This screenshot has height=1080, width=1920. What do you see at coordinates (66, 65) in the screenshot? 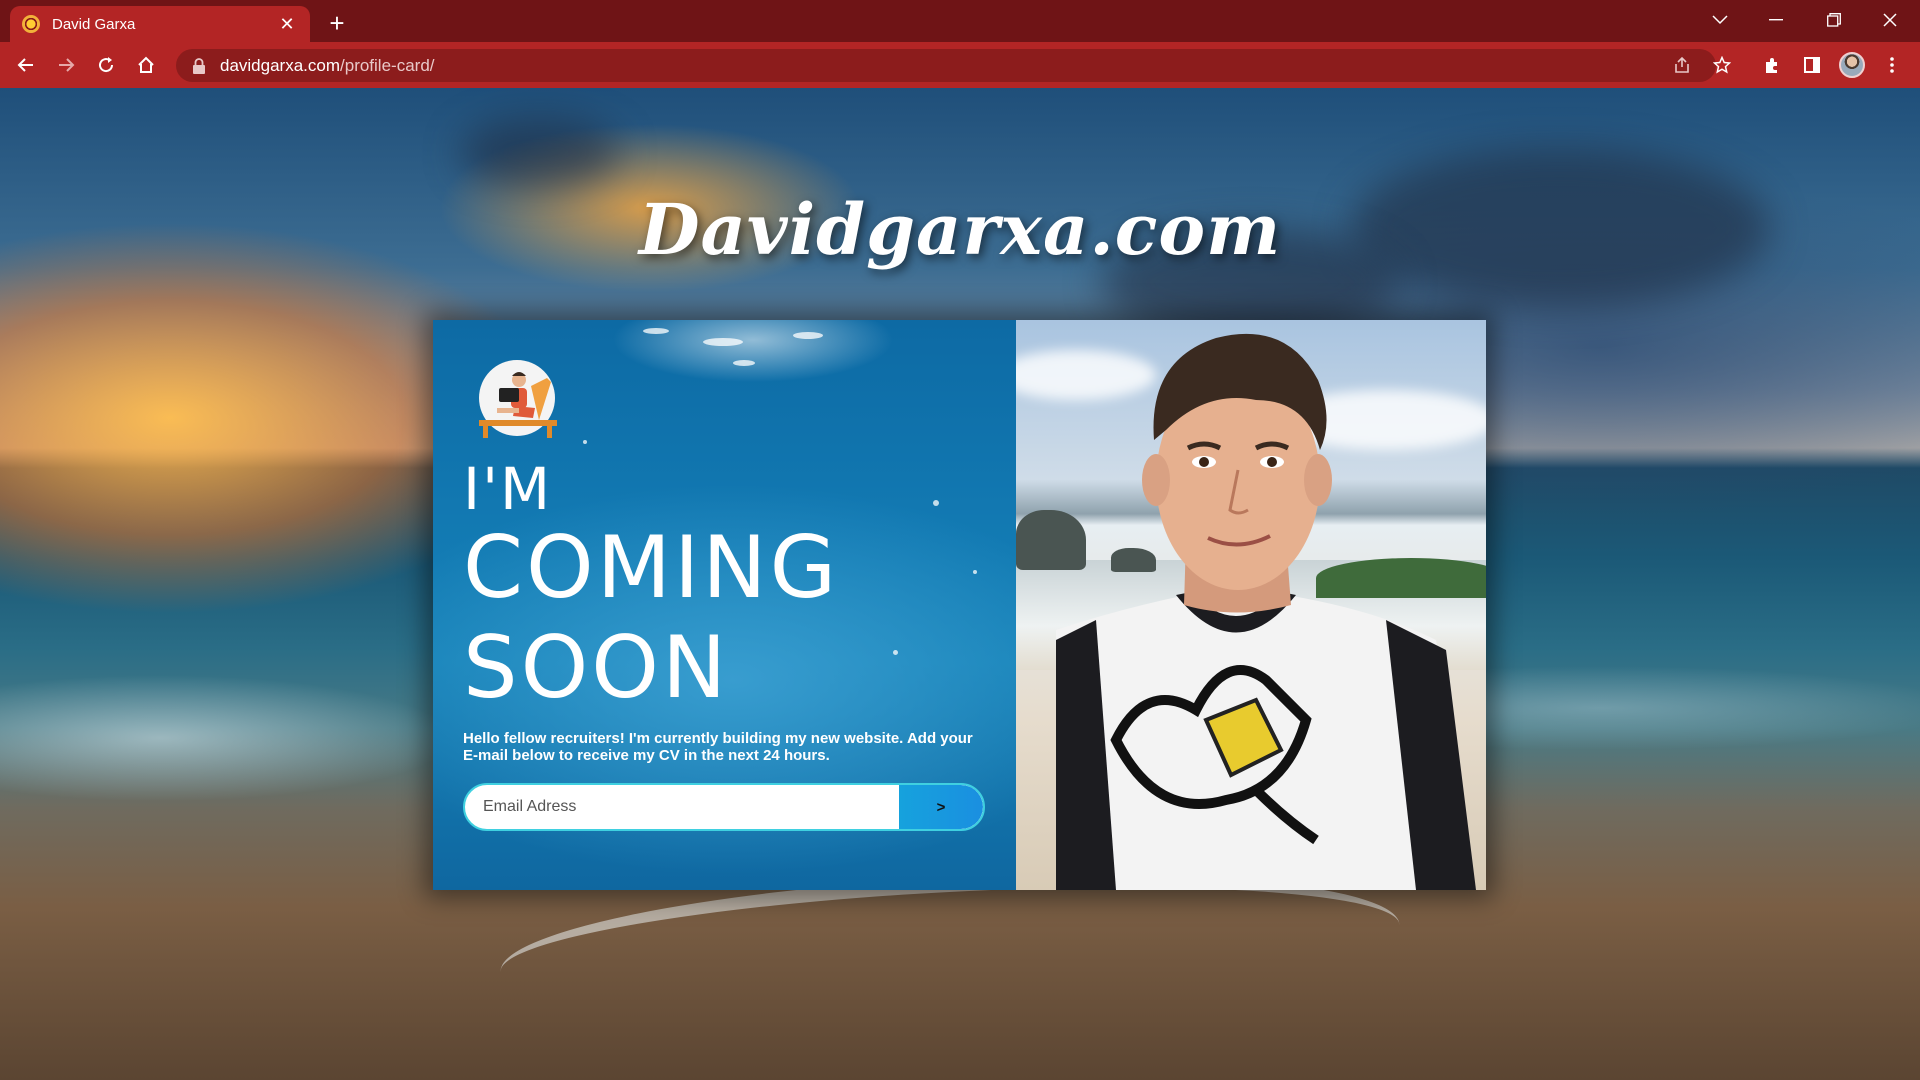
I see `forward-arrow-icon` at bounding box center [66, 65].